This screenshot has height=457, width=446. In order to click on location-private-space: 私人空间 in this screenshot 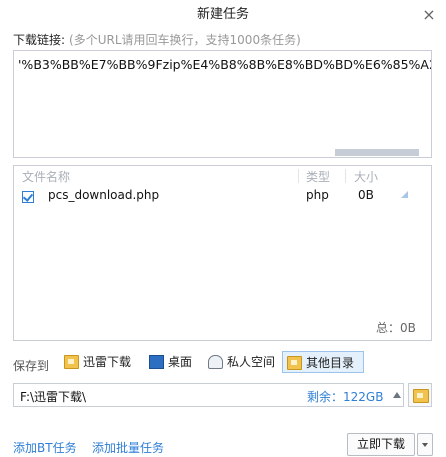, I will do `click(241, 362)`.